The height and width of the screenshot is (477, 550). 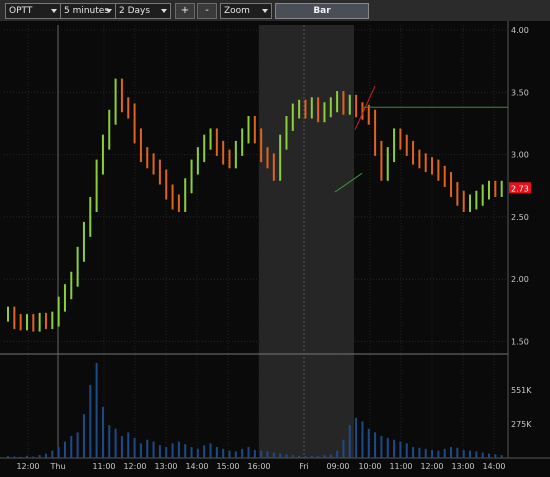 What do you see at coordinates (520, 155) in the screenshot?
I see `price-tick-label: 3.00` at bounding box center [520, 155].